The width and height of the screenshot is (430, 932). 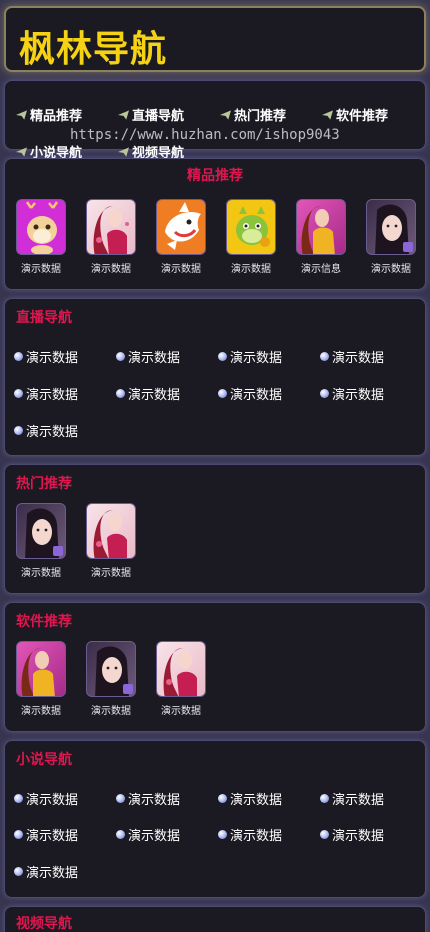 I want to click on app-card: 演示信息, so click(x=321, y=237).